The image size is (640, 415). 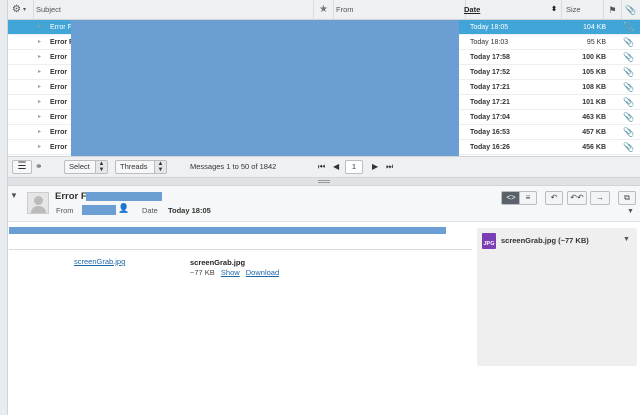 What do you see at coordinates (400, 10) in the screenshot?
I see `column-from: From` at bounding box center [400, 10].